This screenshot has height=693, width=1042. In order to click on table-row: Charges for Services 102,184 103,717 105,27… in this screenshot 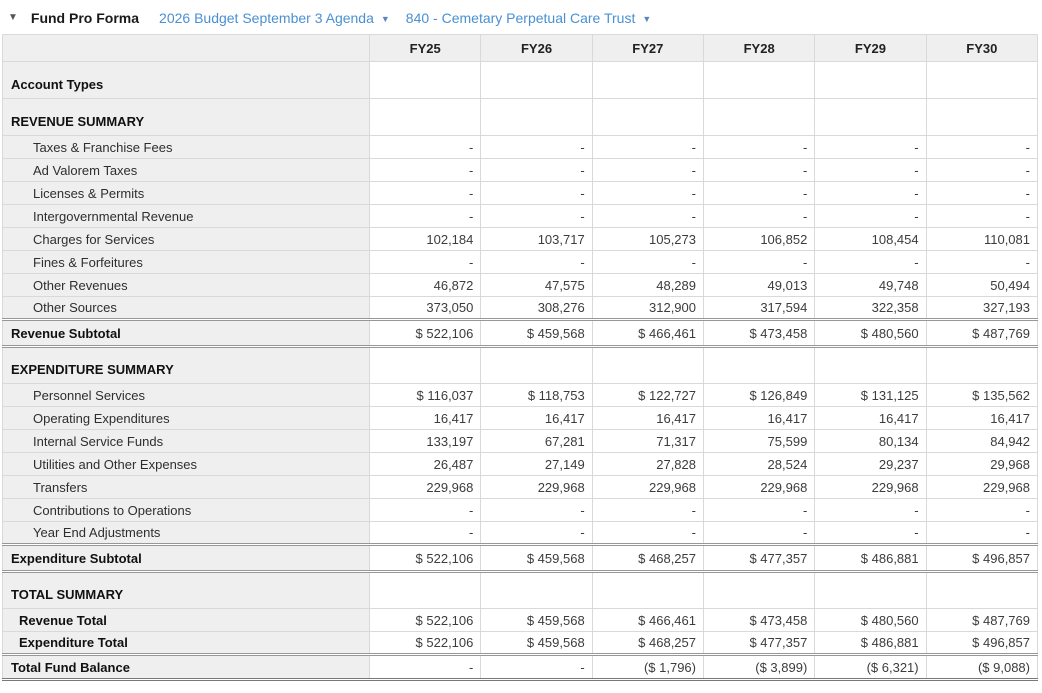, I will do `click(520, 239)`.